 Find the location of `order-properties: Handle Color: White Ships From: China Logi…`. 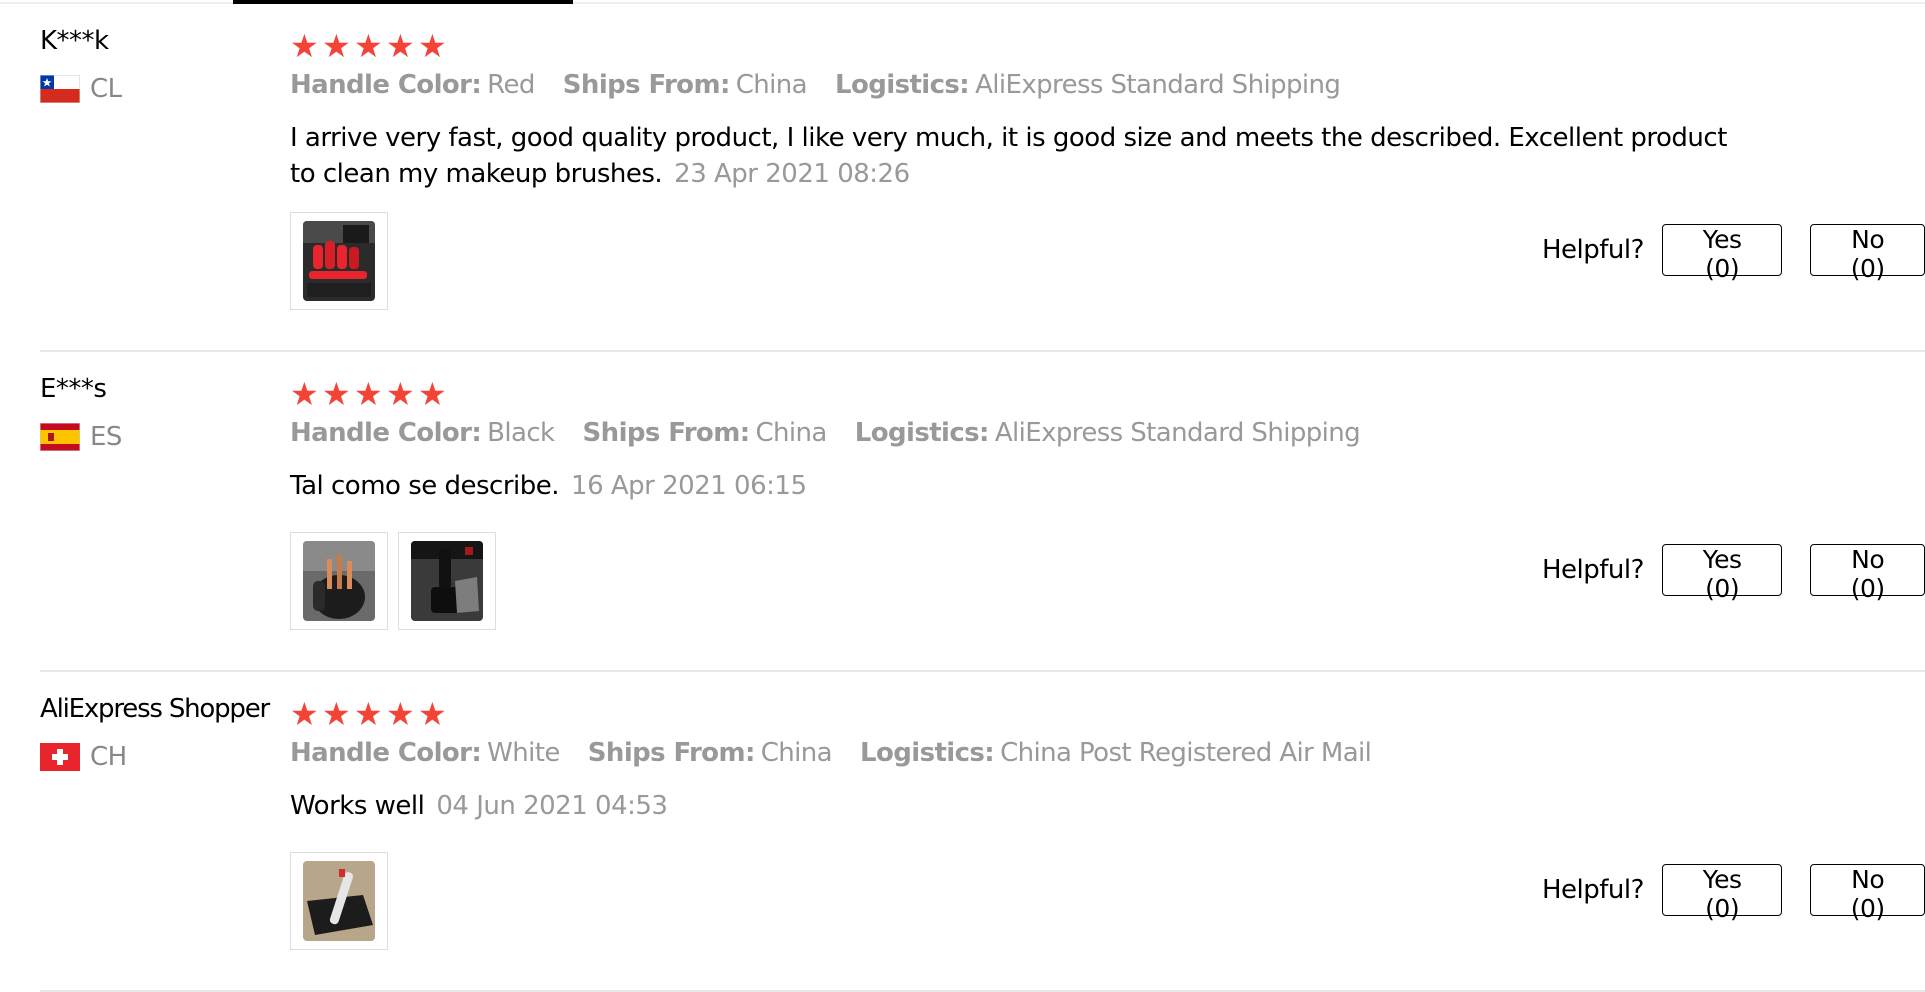

order-properties: Handle Color: White Ships From: China Logi… is located at coordinates (831, 753).